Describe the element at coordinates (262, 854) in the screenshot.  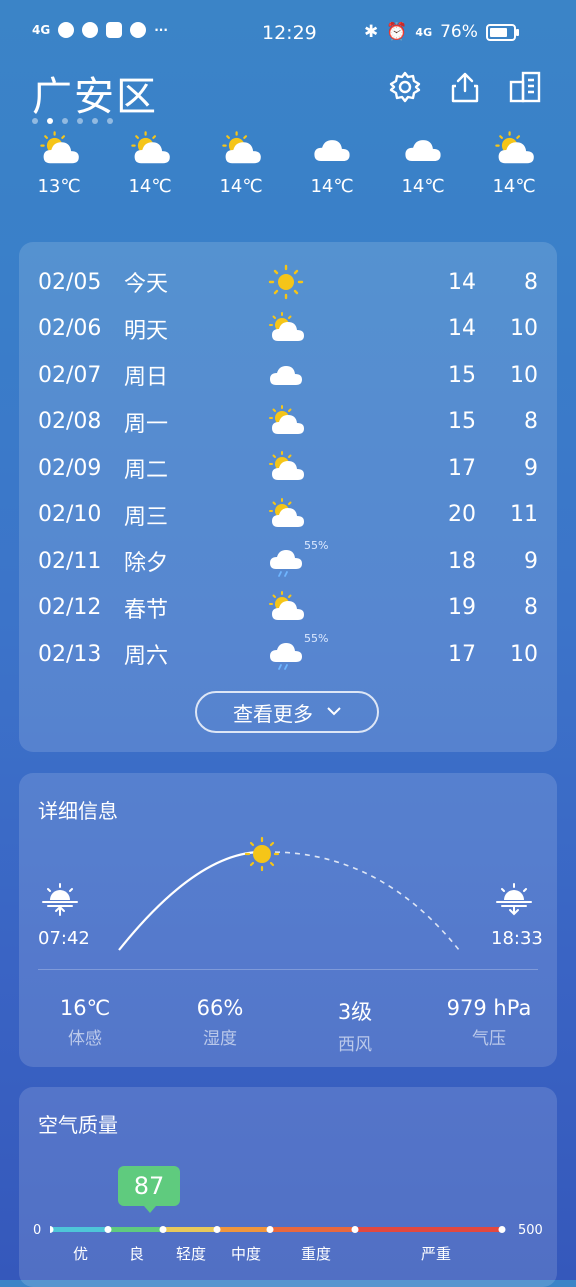
I see `sun-position-icon` at that location.